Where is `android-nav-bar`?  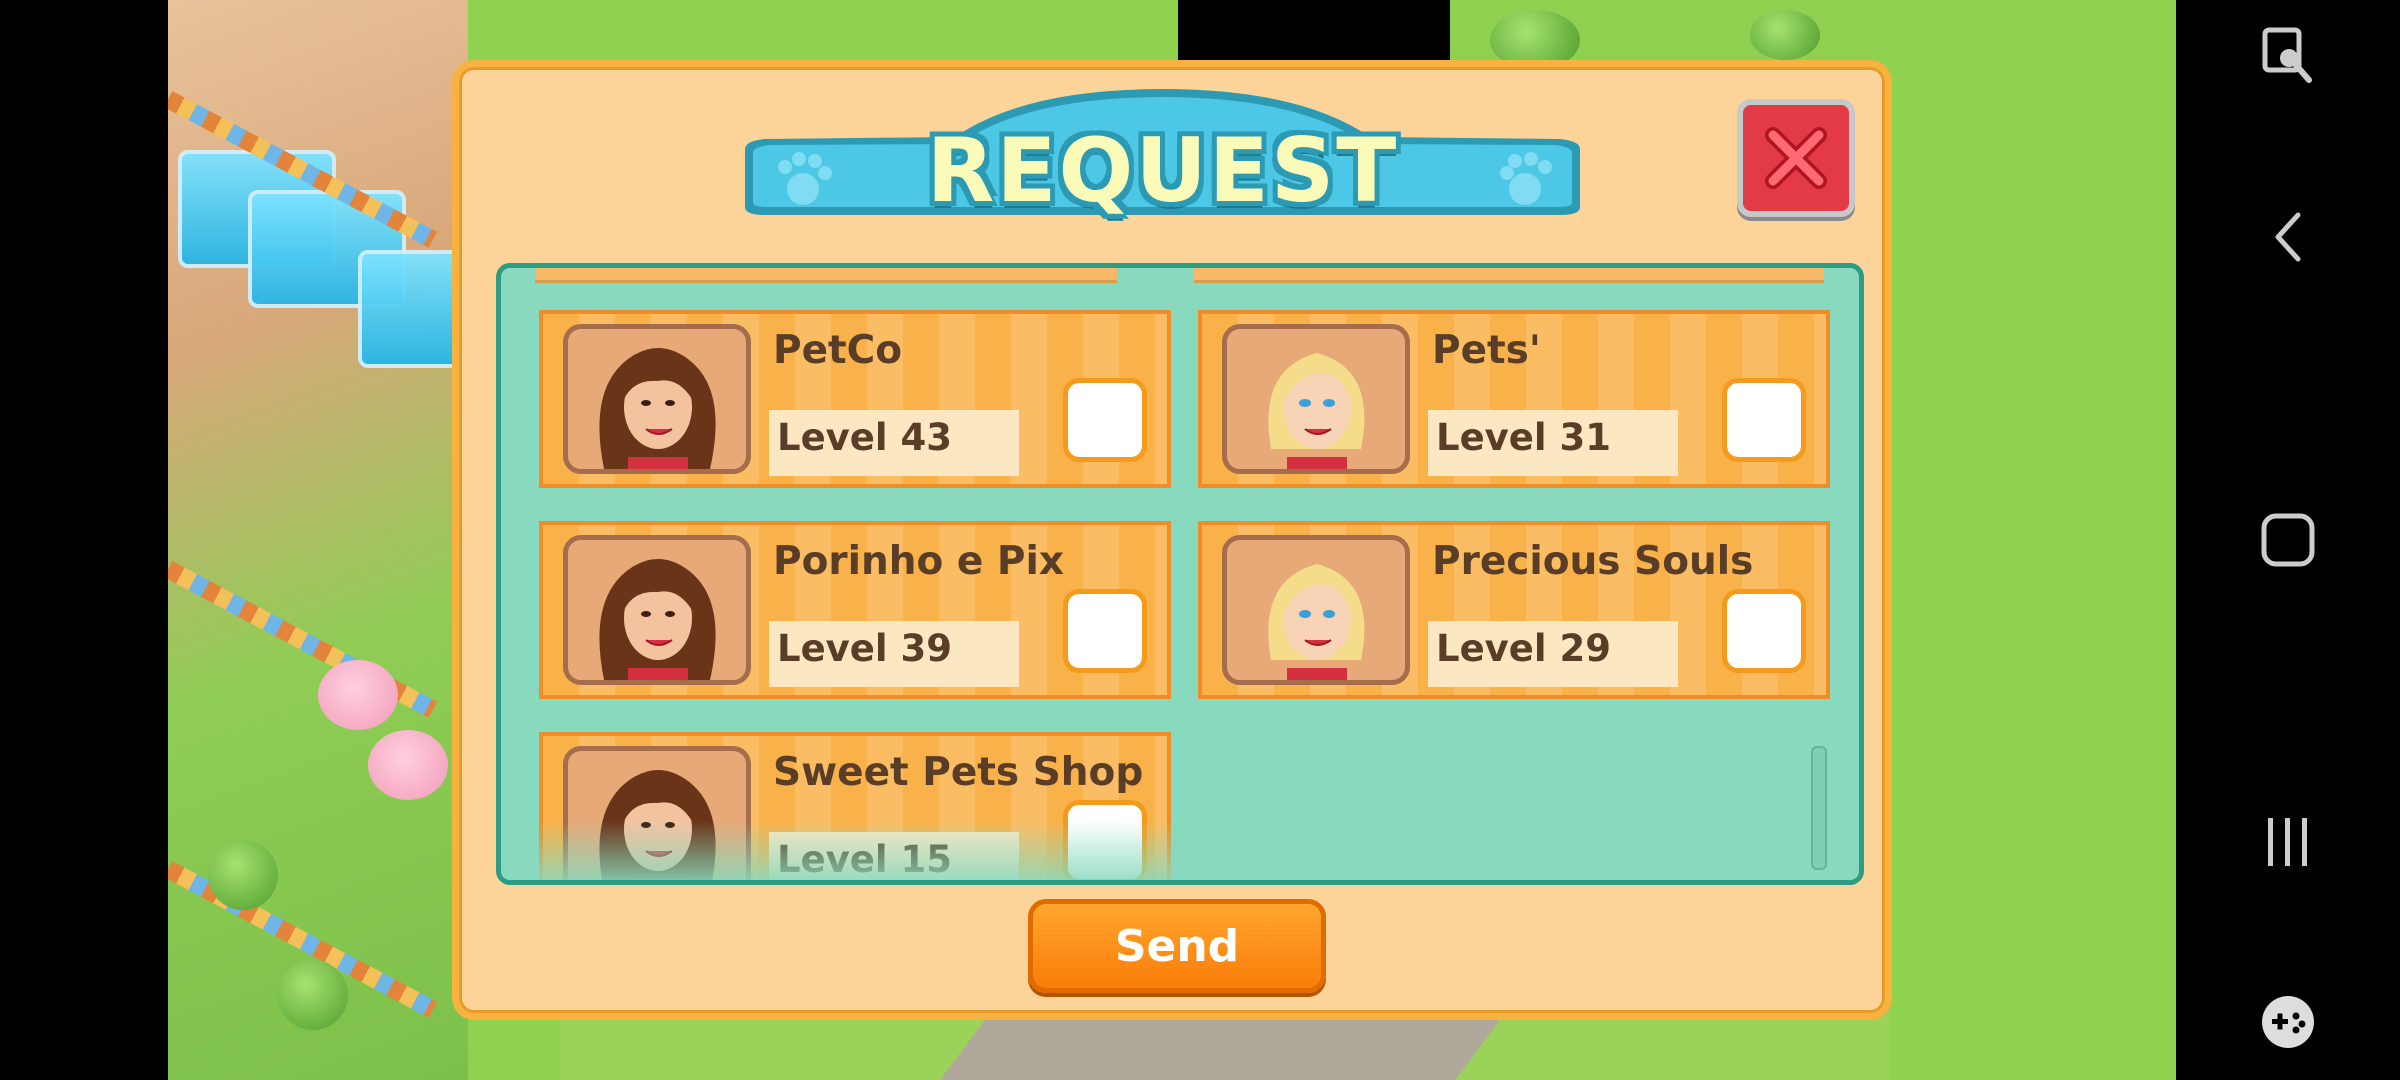
android-nav-bar is located at coordinates (2288, 540).